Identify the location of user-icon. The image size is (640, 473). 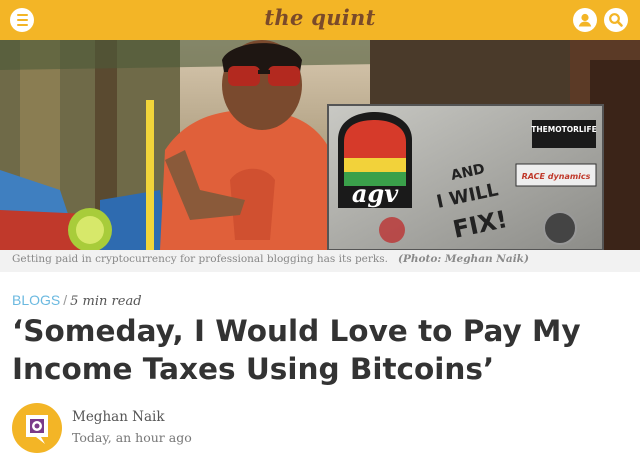
(585, 20).